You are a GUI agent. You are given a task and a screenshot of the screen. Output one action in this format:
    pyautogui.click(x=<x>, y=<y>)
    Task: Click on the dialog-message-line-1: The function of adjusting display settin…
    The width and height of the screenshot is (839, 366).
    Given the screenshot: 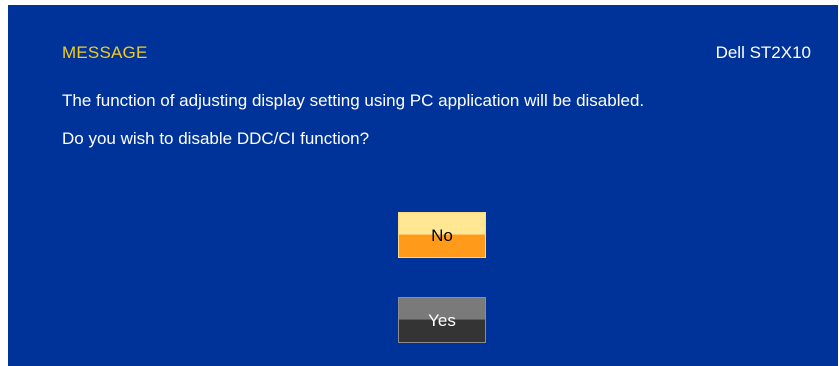 What is the action you would take?
    pyautogui.click(x=353, y=100)
    